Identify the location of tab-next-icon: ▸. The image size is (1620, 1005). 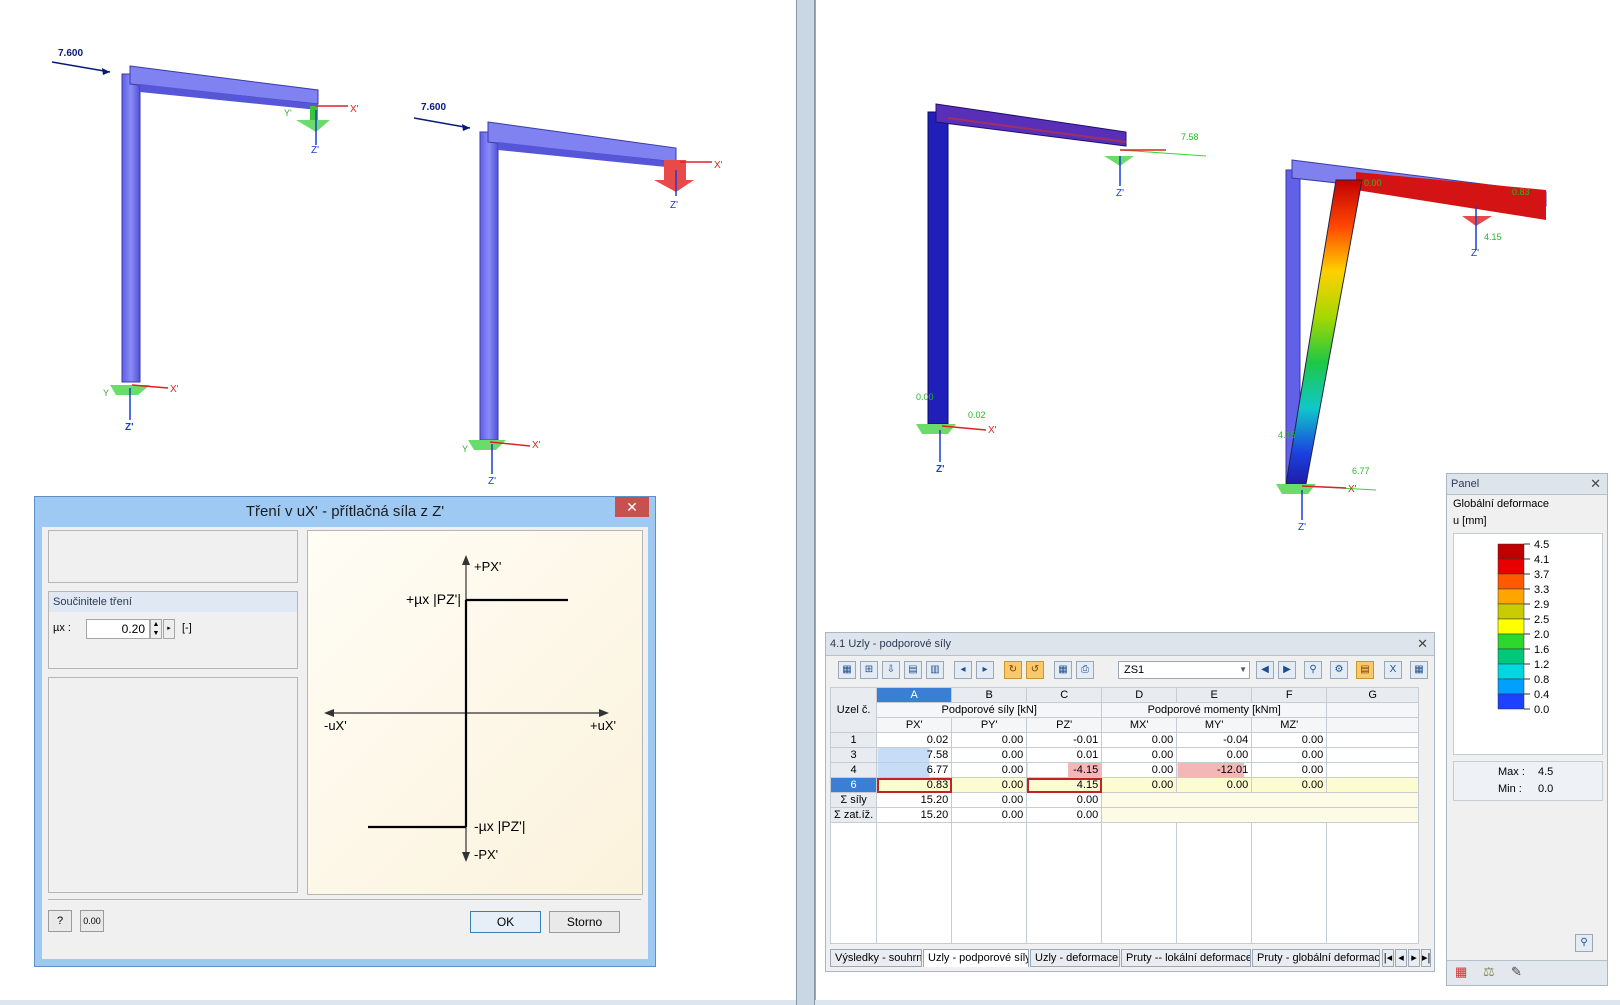
(1414, 958).